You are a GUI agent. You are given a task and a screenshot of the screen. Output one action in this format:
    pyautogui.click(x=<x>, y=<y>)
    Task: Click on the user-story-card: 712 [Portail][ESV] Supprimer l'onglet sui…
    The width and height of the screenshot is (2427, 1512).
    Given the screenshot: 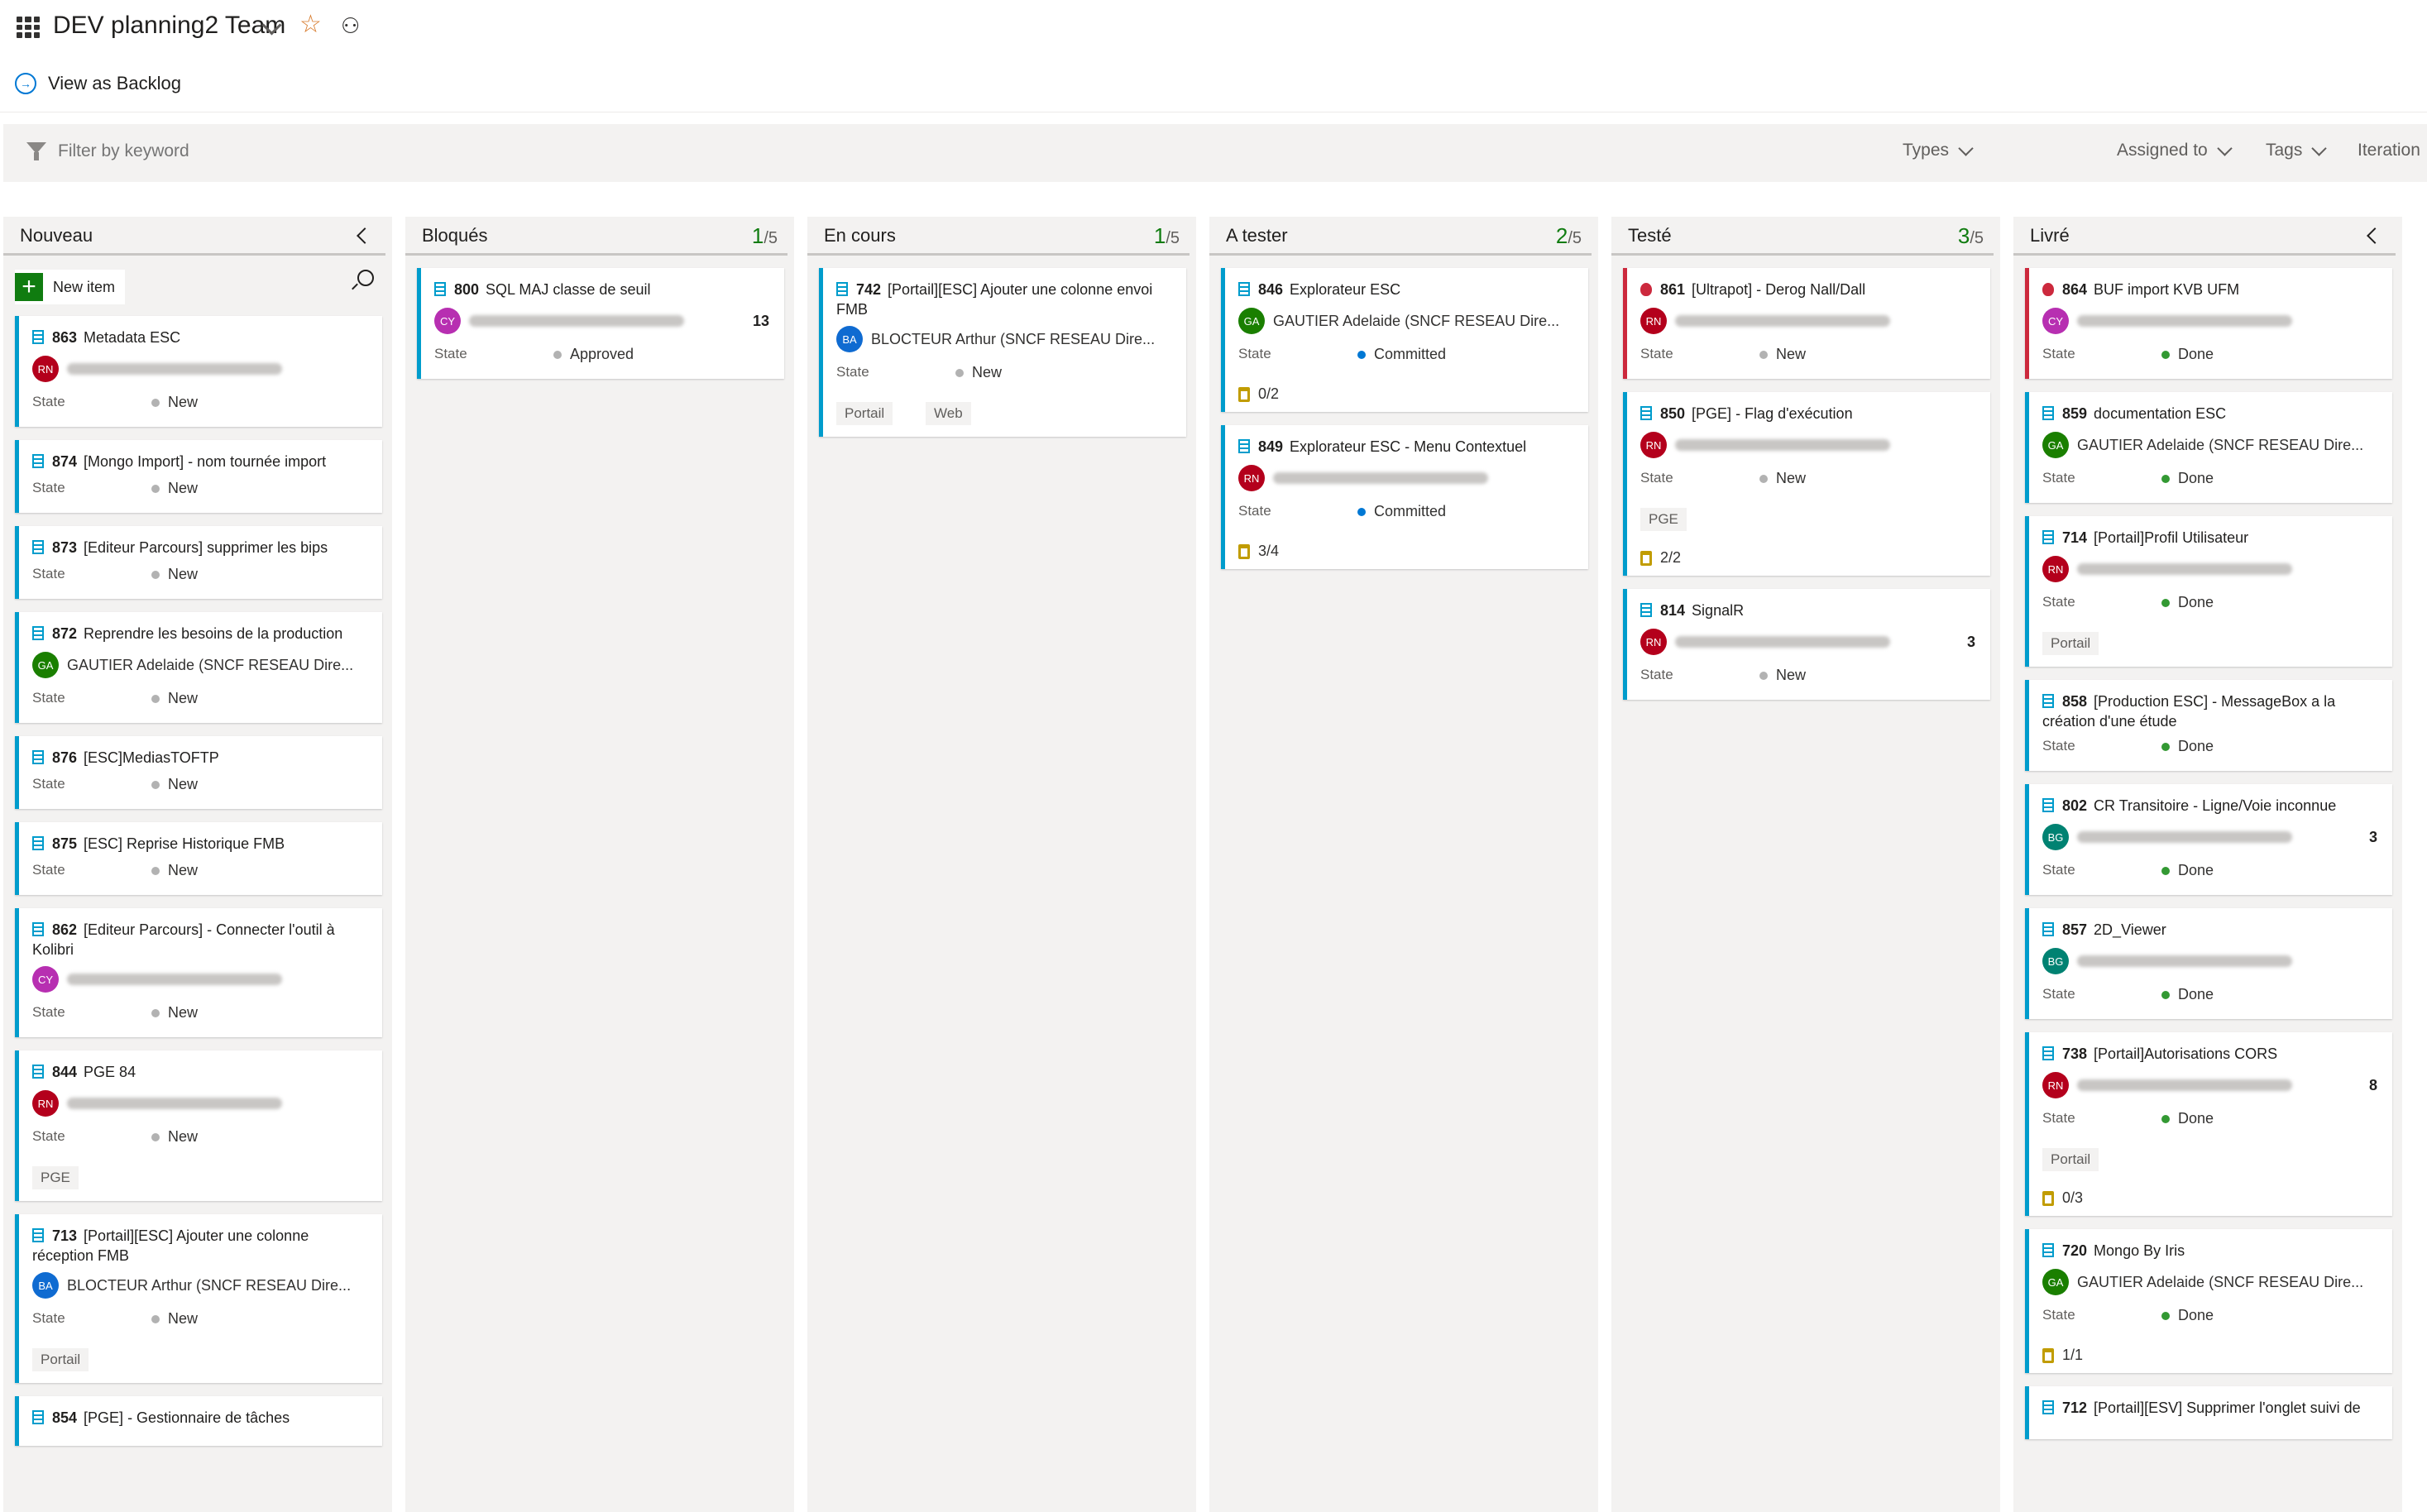 What is the action you would take?
    pyautogui.click(x=2208, y=1412)
    